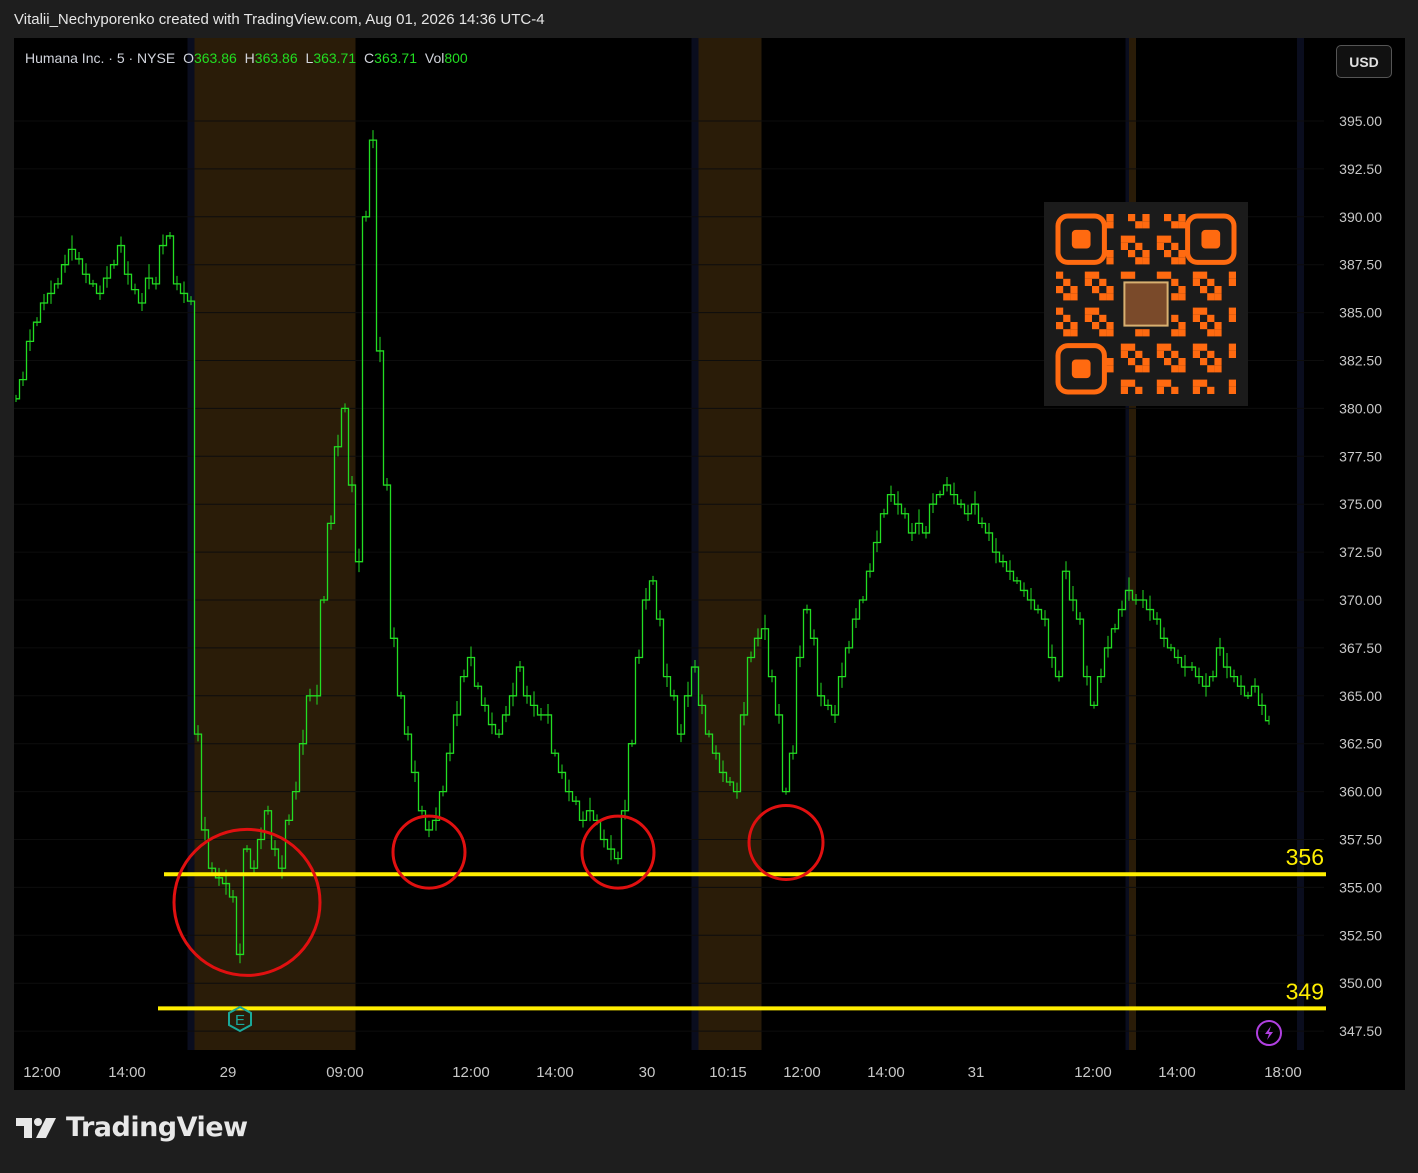  Describe the element at coordinates (1360, 313) in the screenshot. I see `price-tick-label: 385.00` at that location.